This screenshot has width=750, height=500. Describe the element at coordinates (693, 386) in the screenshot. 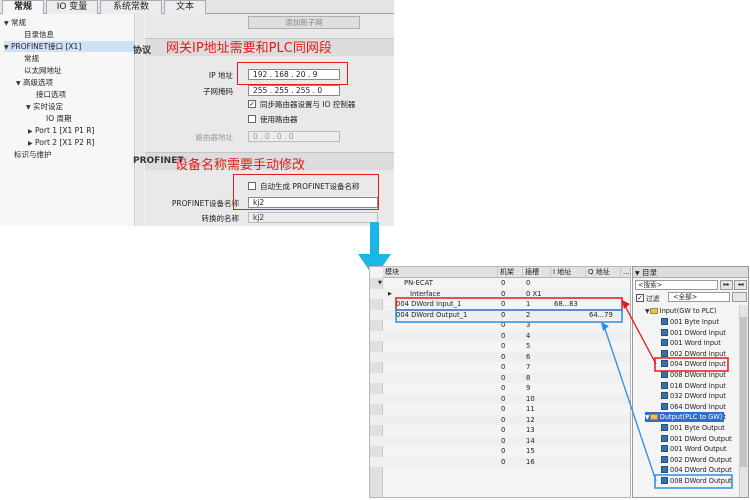

I see `catalog-module-item: 016 DWord Input` at that location.